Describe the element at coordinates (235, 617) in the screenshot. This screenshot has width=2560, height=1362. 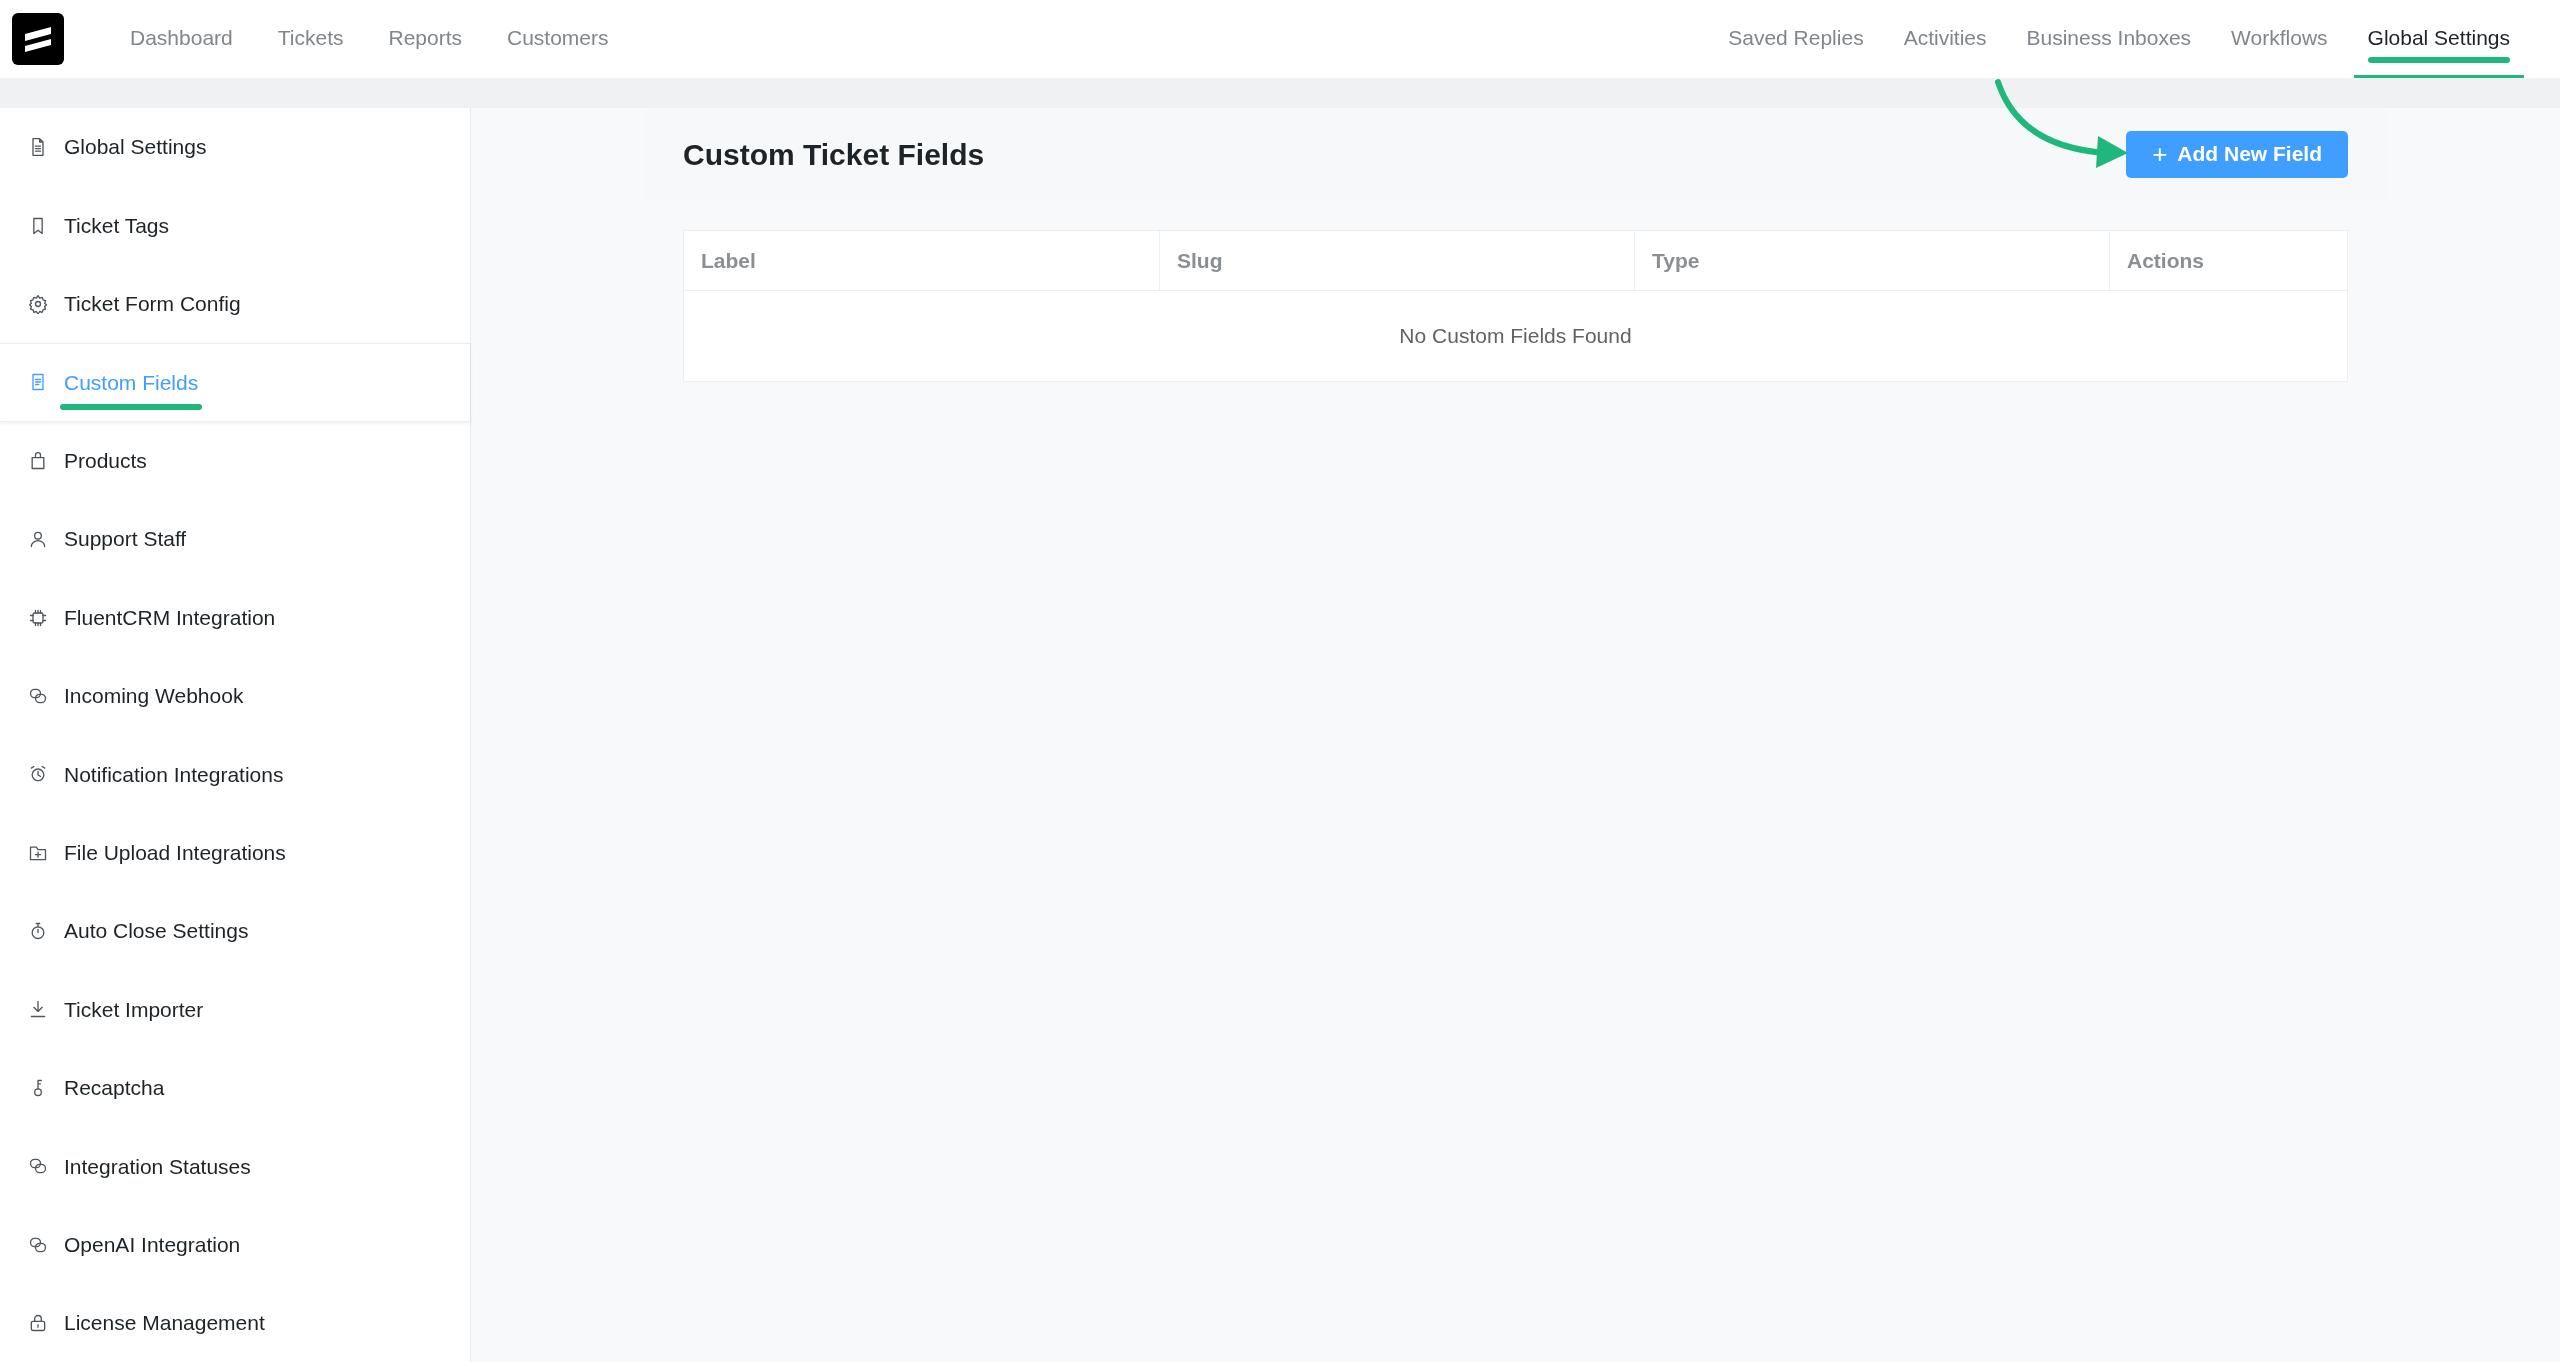
I see `sidebar-item: FluentCRM Integration` at that location.